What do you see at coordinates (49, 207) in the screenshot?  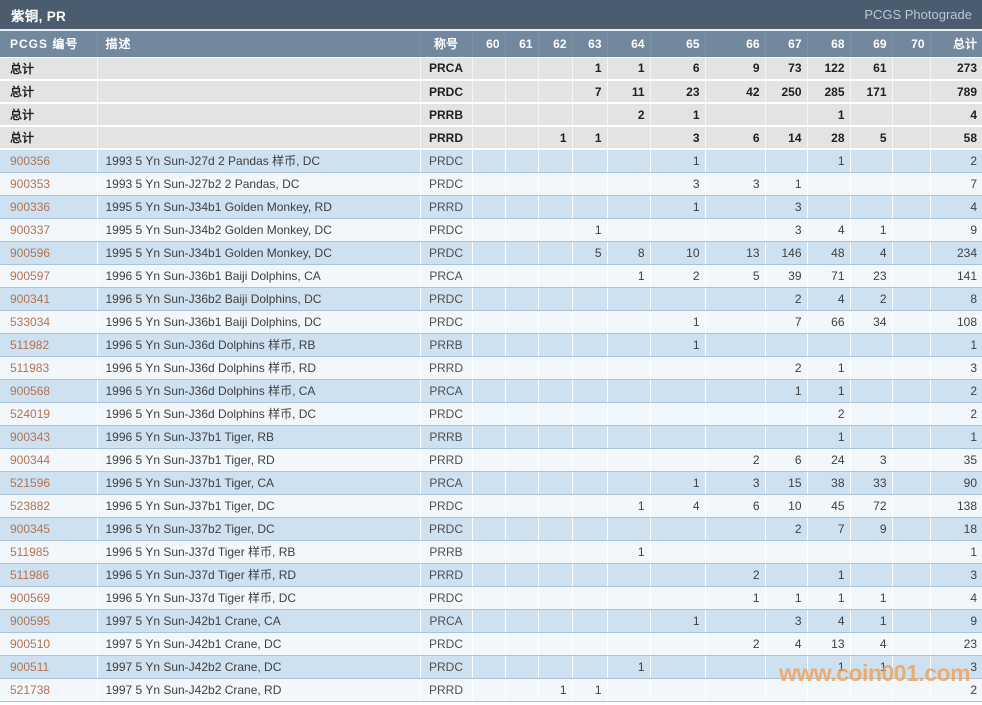 I see `pcgs-id-cell: 900336` at bounding box center [49, 207].